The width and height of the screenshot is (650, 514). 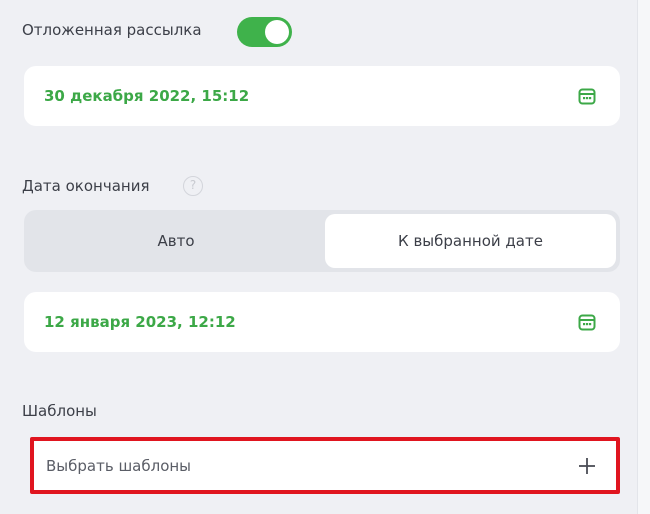 I want to click on deferred-send-label: Отложенная рассылка, so click(x=112, y=30).